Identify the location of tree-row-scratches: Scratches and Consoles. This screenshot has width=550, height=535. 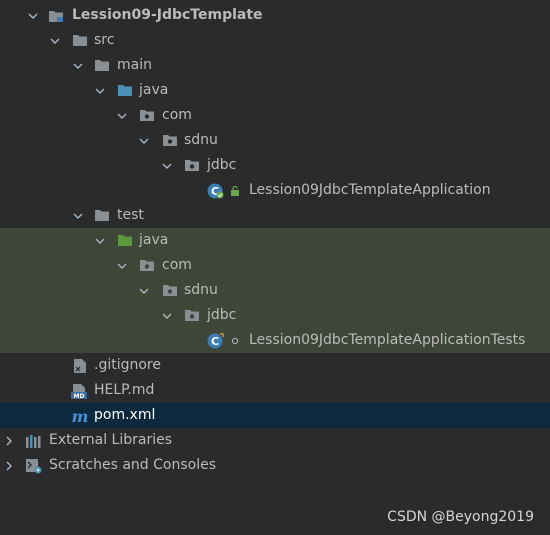
(275, 465).